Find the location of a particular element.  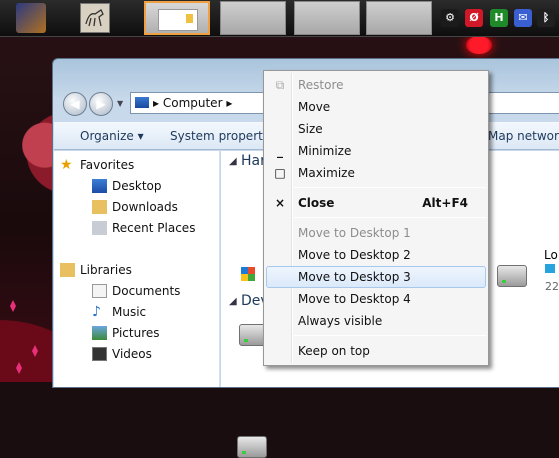

menu-label: Keep on top is located at coordinates (334, 351).